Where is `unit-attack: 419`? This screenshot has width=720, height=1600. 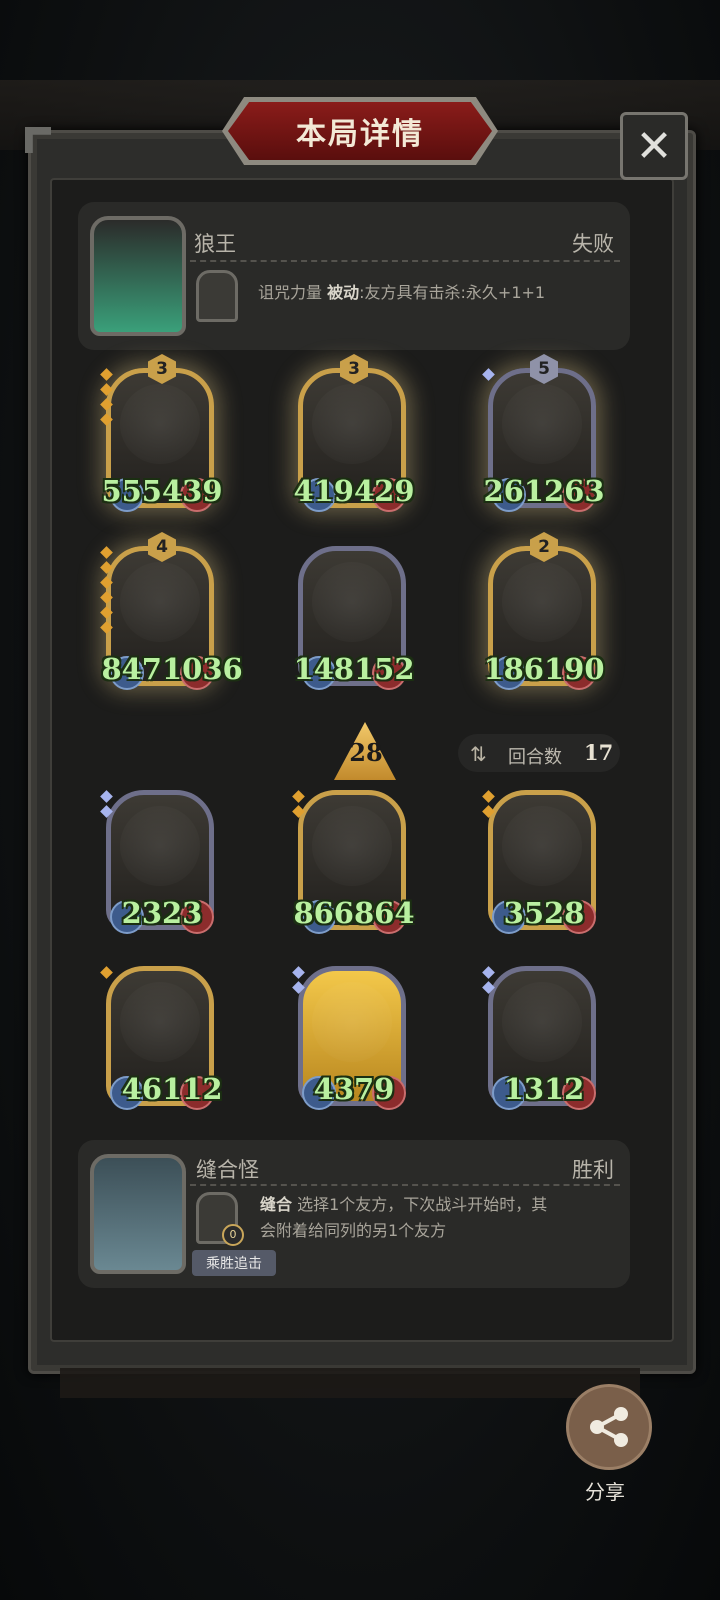 unit-attack: 419 is located at coordinates (323, 491).